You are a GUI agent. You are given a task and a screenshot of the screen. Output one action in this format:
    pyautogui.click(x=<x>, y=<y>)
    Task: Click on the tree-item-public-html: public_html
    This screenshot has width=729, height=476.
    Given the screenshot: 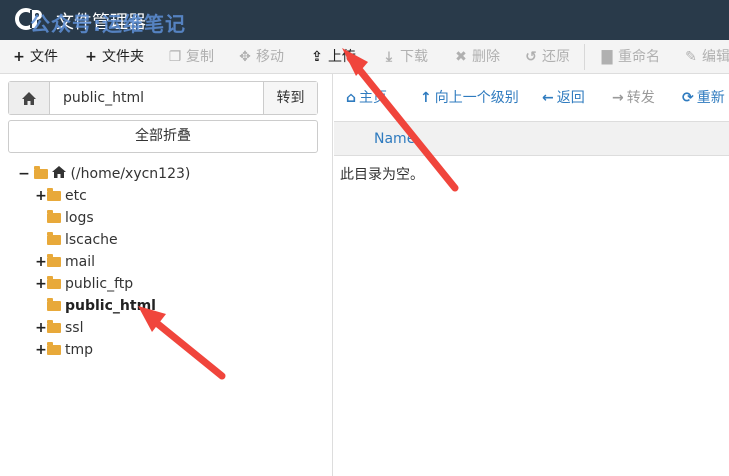 What is the action you would take?
    pyautogui.click(x=101, y=306)
    